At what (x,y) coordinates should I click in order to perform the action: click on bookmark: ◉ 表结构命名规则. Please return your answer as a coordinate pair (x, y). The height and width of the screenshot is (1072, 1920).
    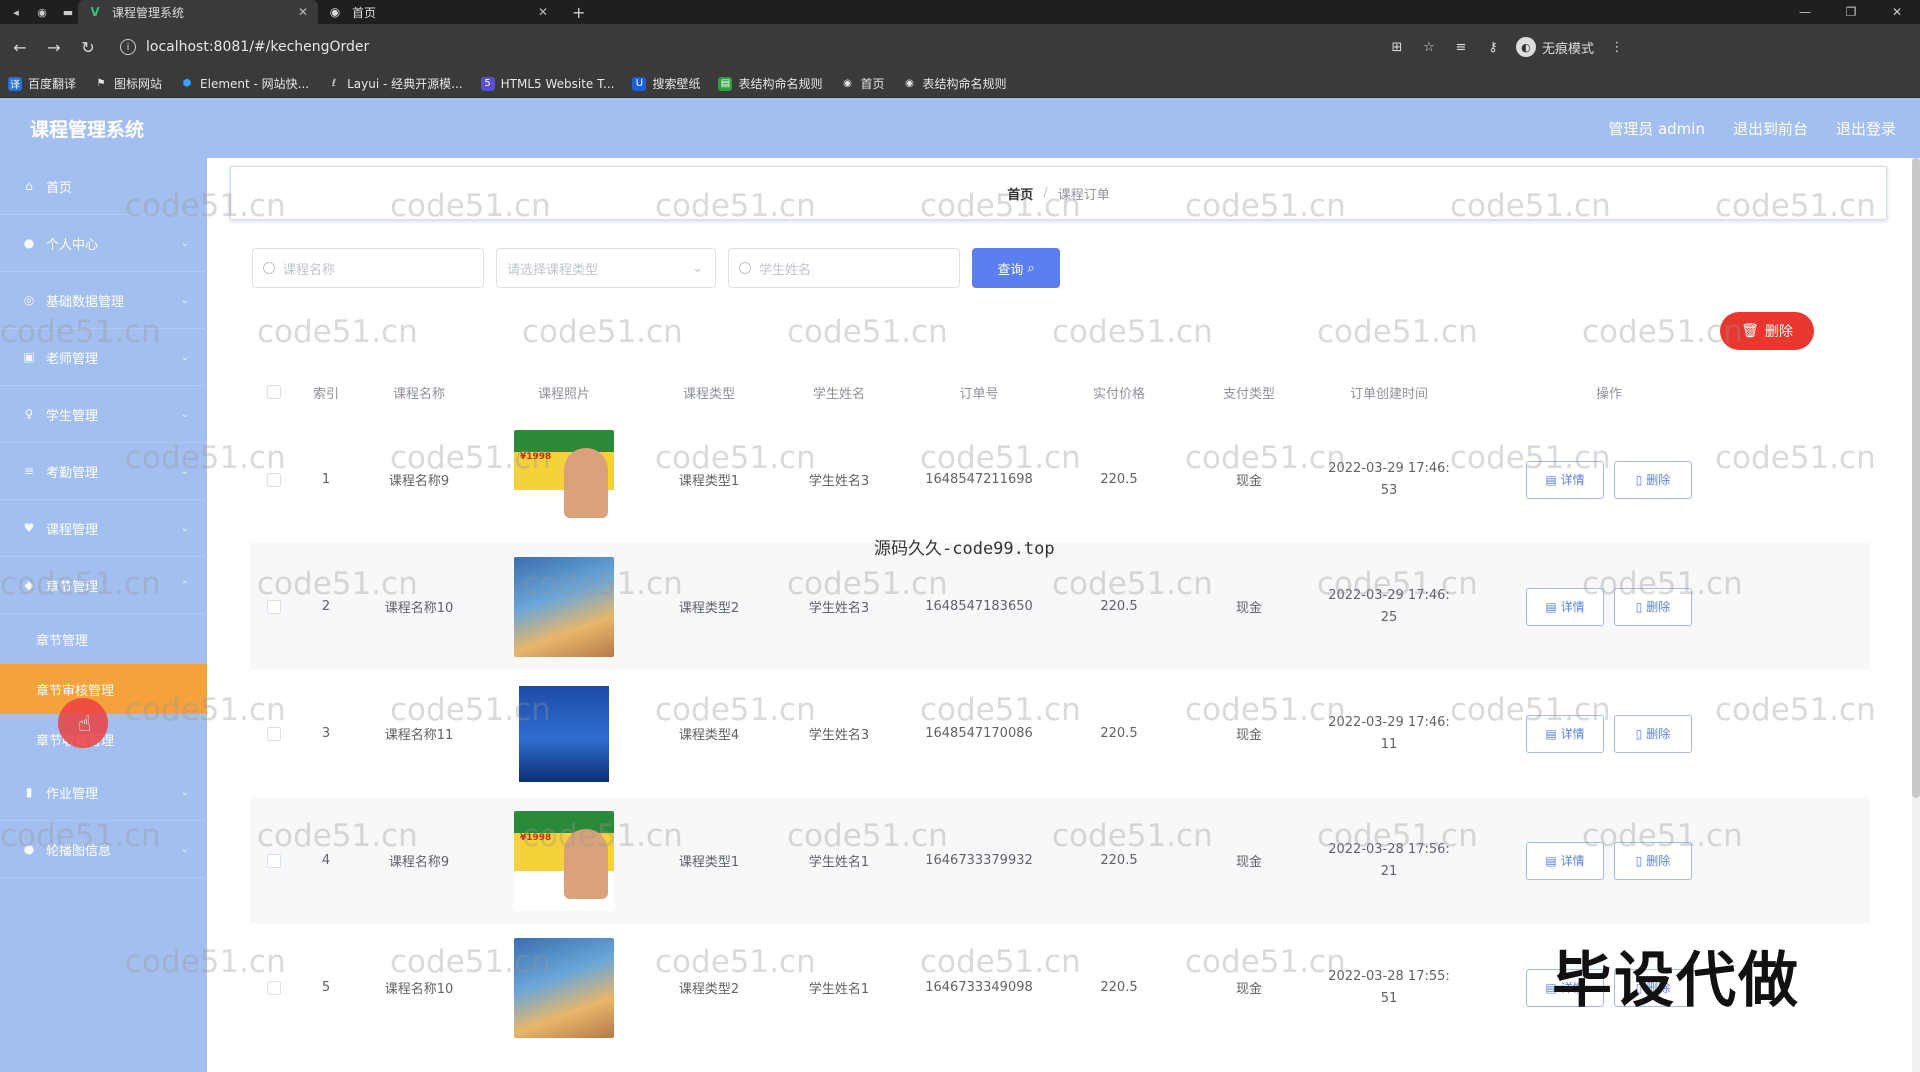
    Looking at the image, I should click on (954, 83).